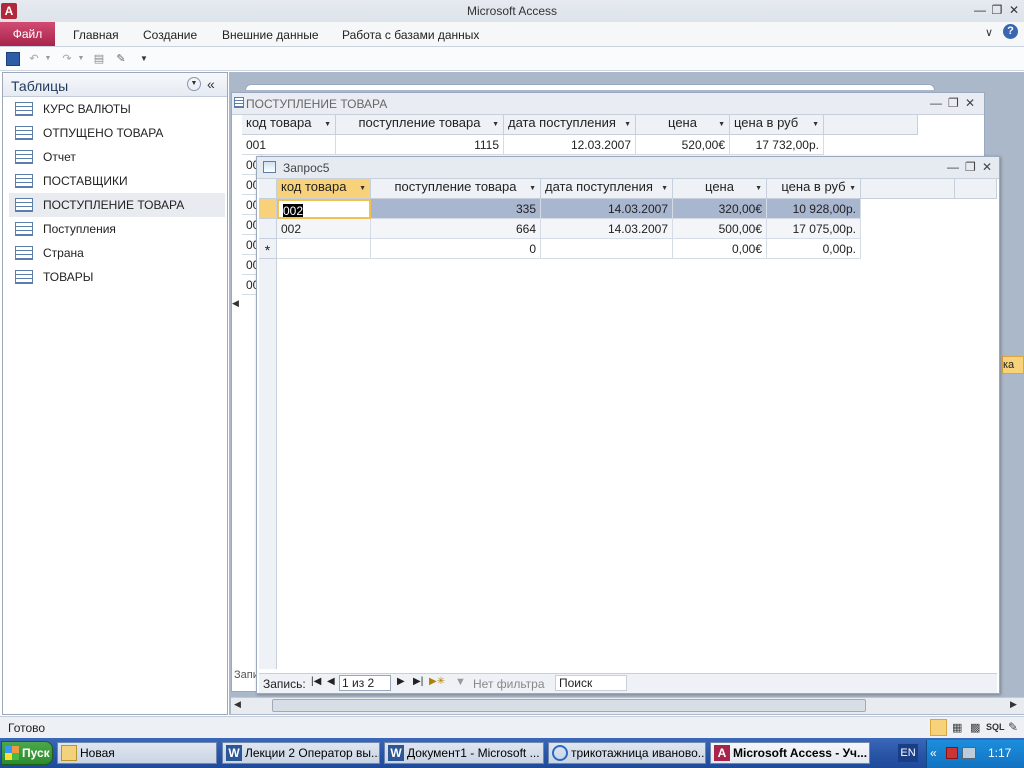 This screenshot has height=768, width=1024. What do you see at coordinates (456, 229) in the screenshot?
I see `table-cell: 664` at bounding box center [456, 229].